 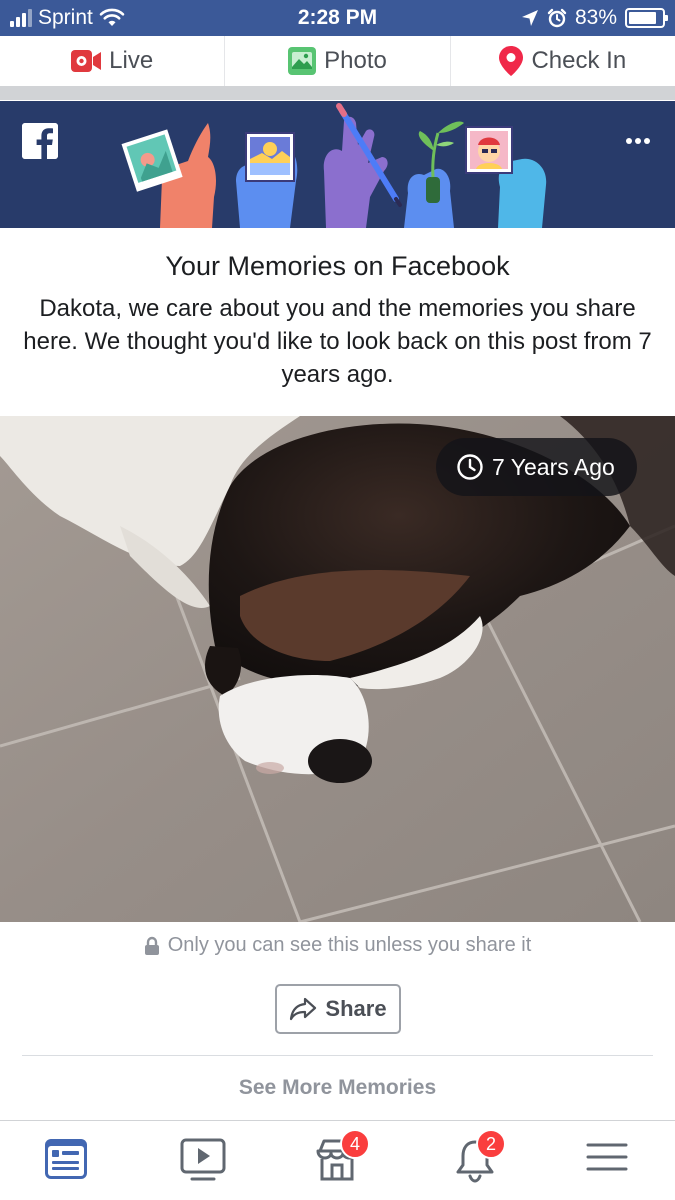 I want to click on location-pin-icon, so click(x=511, y=61).